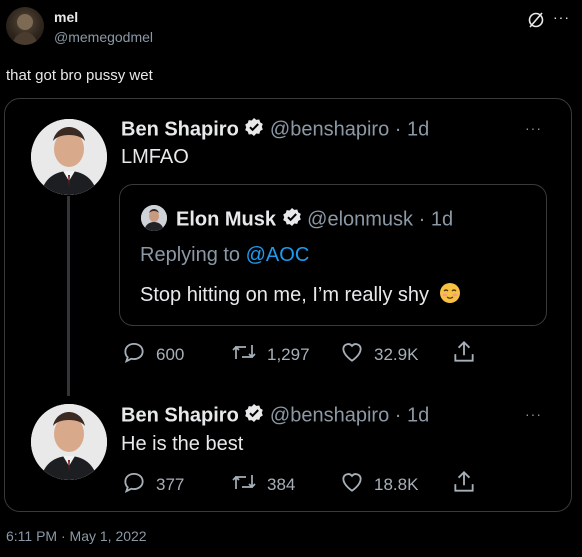 This screenshot has width=582, height=557. I want to click on quoted-tweet-handle: @elonmusk, so click(360, 219).